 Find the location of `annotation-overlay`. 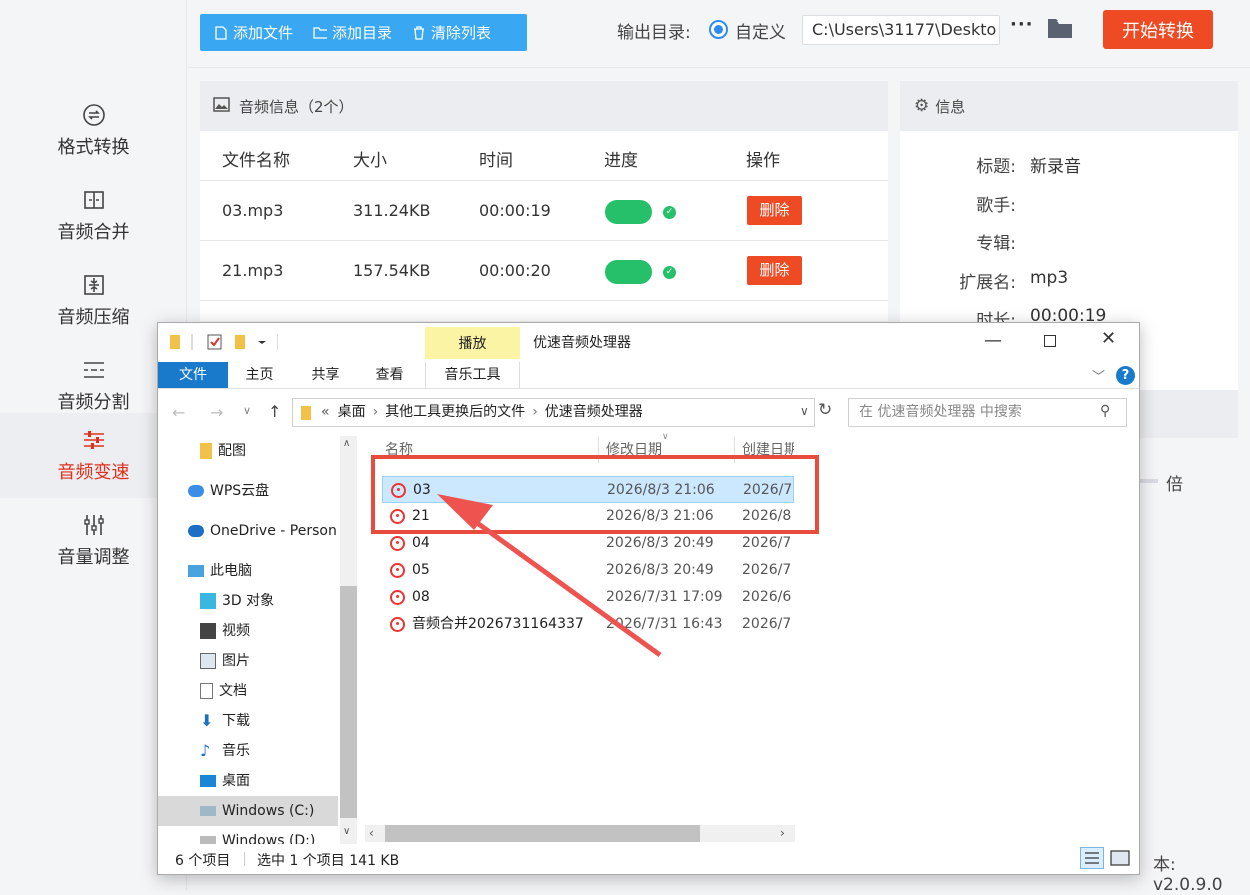

annotation-overlay is located at coordinates (595, 556).